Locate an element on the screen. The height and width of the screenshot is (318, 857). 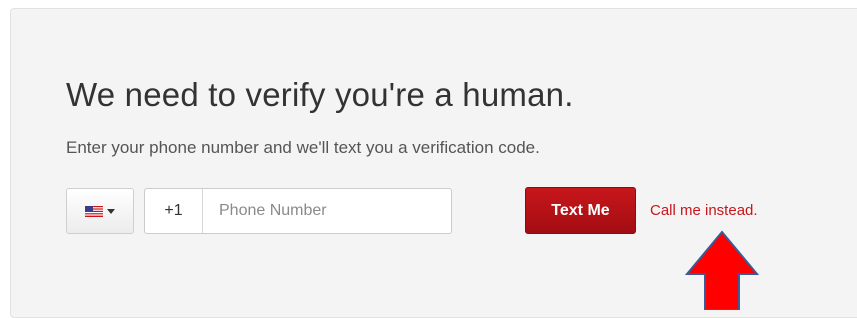
country-selector-button is located at coordinates (100, 211).